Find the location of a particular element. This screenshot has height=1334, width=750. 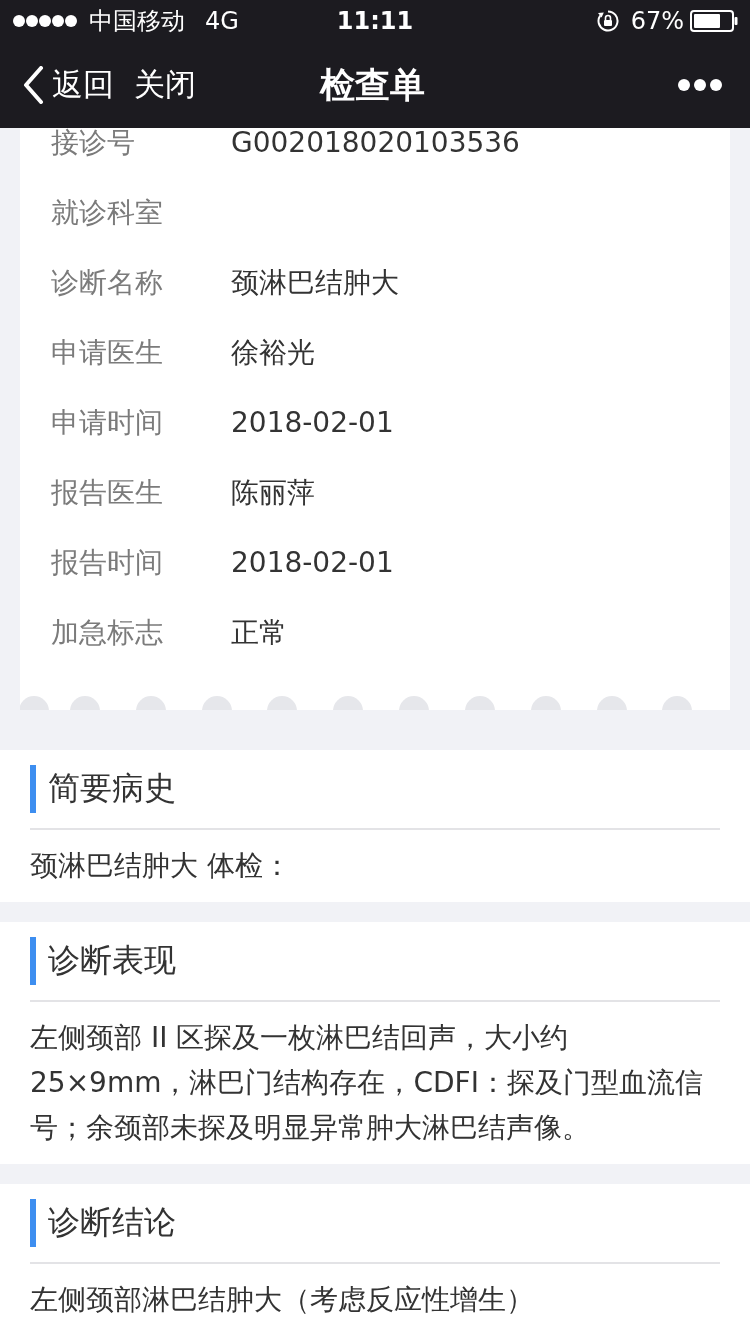

field-value: 徐裕光 is located at coordinates (273, 353).